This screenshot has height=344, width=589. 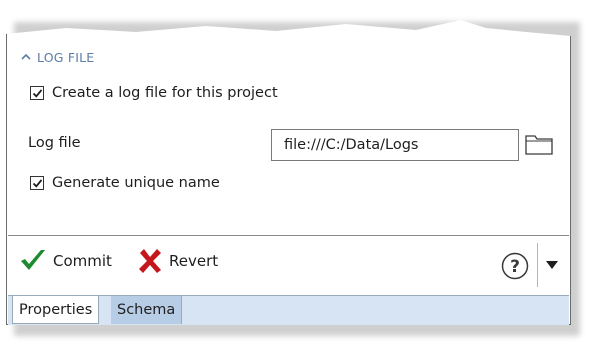 What do you see at coordinates (395, 145) in the screenshot?
I see `log-file-input` at bounding box center [395, 145].